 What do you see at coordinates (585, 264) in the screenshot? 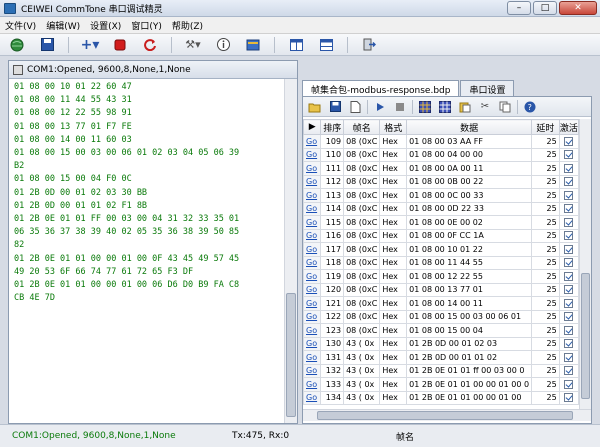
I see `frame-grid-vscroll` at bounding box center [585, 264].